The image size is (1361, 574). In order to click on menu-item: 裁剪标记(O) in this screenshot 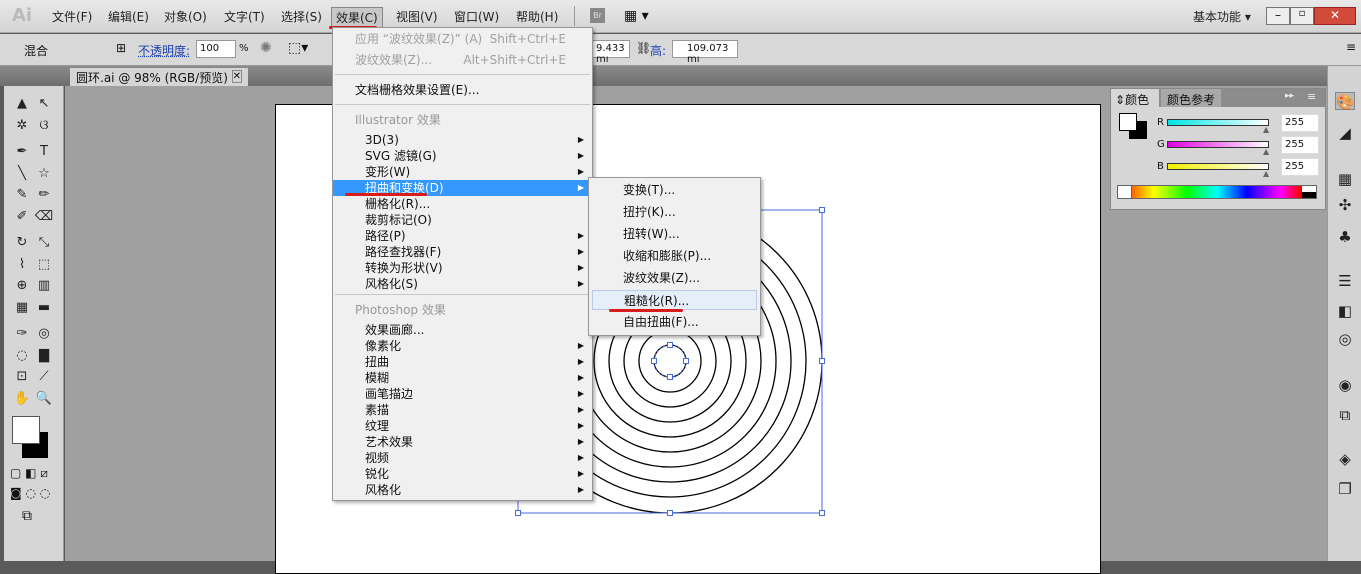, I will do `click(462, 220)`.